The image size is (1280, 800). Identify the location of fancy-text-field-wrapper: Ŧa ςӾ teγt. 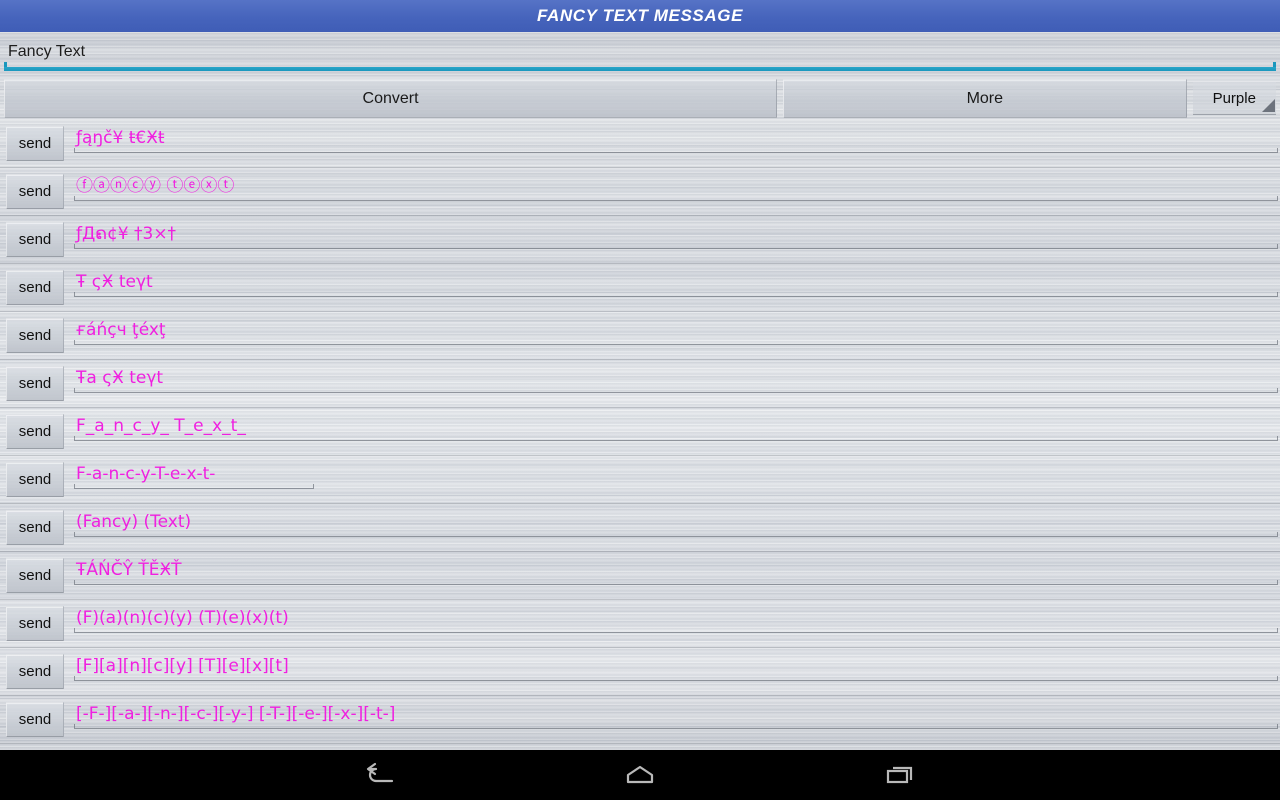
(677, 384).